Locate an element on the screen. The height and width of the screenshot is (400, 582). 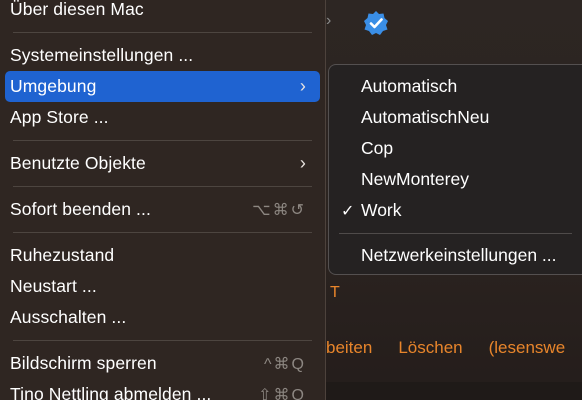
toolbar-worth-reading-link: (lesenswe is located at coordinates (527, 353).